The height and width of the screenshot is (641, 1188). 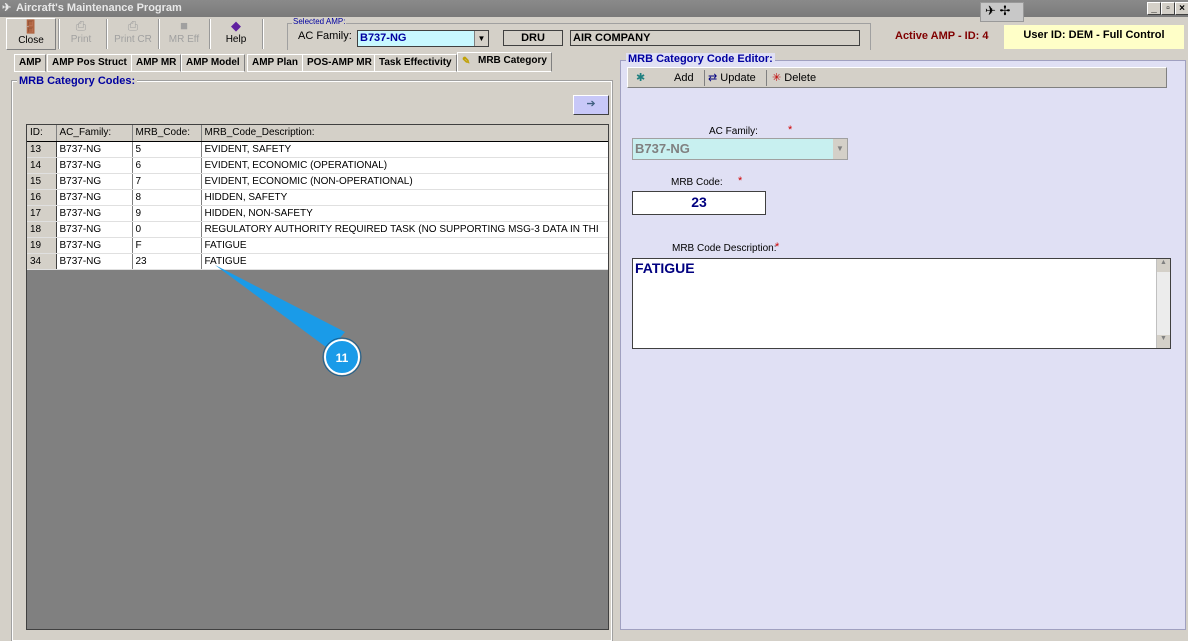 What do you see at coordinates (319, 21) in the screenshot?
I see `selected-amp-label: Selected AMP:` at bounding box center [319, 21].